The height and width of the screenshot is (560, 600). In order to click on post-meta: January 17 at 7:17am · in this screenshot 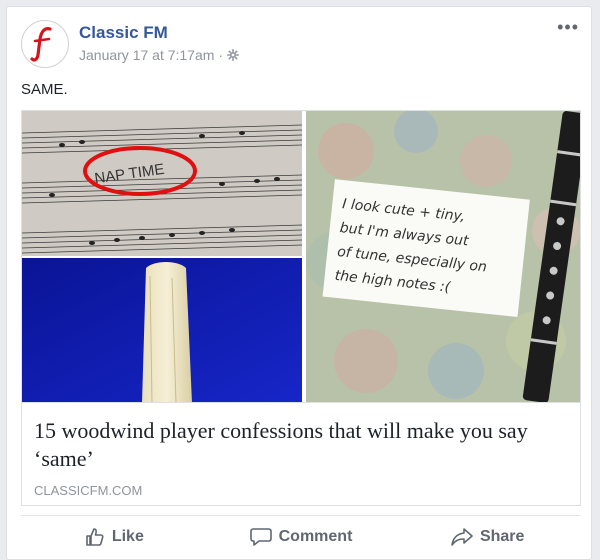, I will do `click(159, 55)`.